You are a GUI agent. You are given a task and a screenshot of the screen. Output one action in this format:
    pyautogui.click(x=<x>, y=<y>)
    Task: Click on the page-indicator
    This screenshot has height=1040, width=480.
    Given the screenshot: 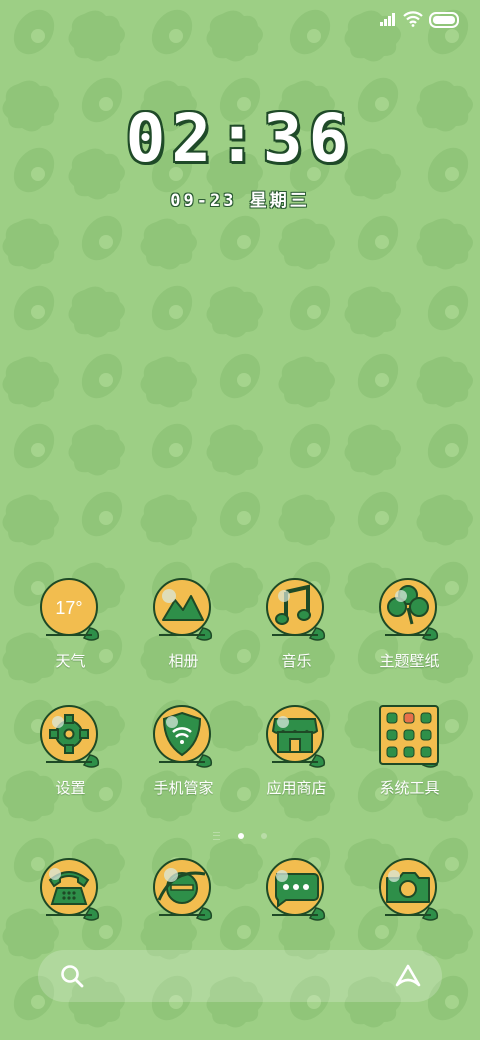 What is the action you would take?
    pyautogui.click(x=240, y=834)
    